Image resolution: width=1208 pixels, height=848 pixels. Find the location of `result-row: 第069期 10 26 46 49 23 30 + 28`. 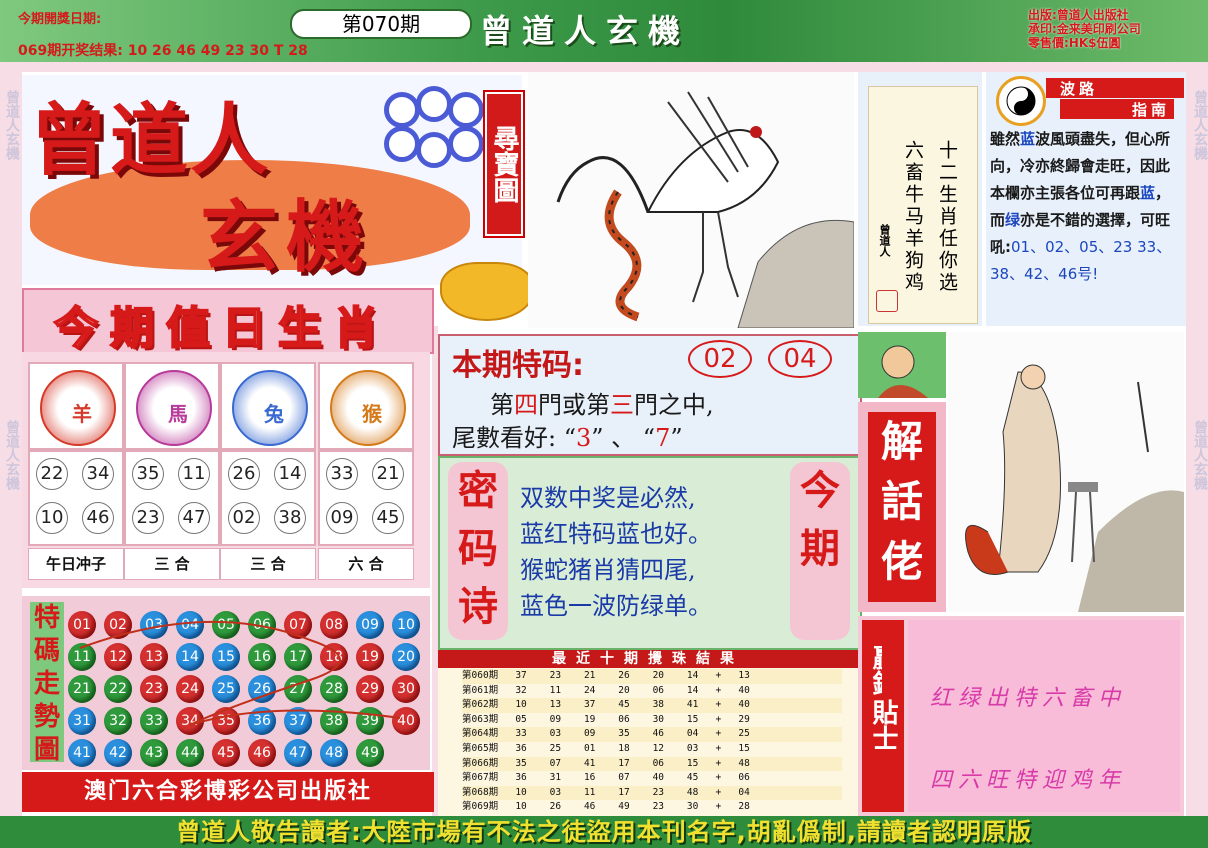

result-row: 第069期 10 26 46 49 23 30 + 28 is located at coordinates (652, 807).